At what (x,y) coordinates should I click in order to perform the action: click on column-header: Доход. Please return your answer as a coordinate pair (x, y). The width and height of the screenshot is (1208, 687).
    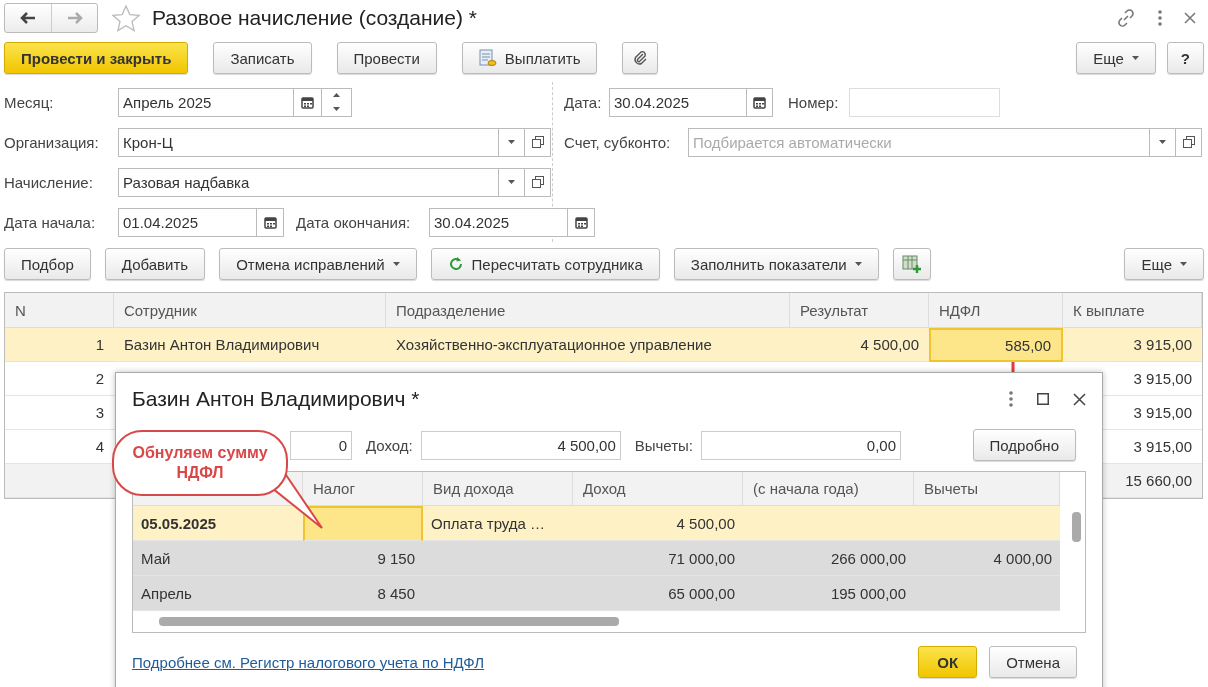
    Looking at the image, I should click on (658, 489).